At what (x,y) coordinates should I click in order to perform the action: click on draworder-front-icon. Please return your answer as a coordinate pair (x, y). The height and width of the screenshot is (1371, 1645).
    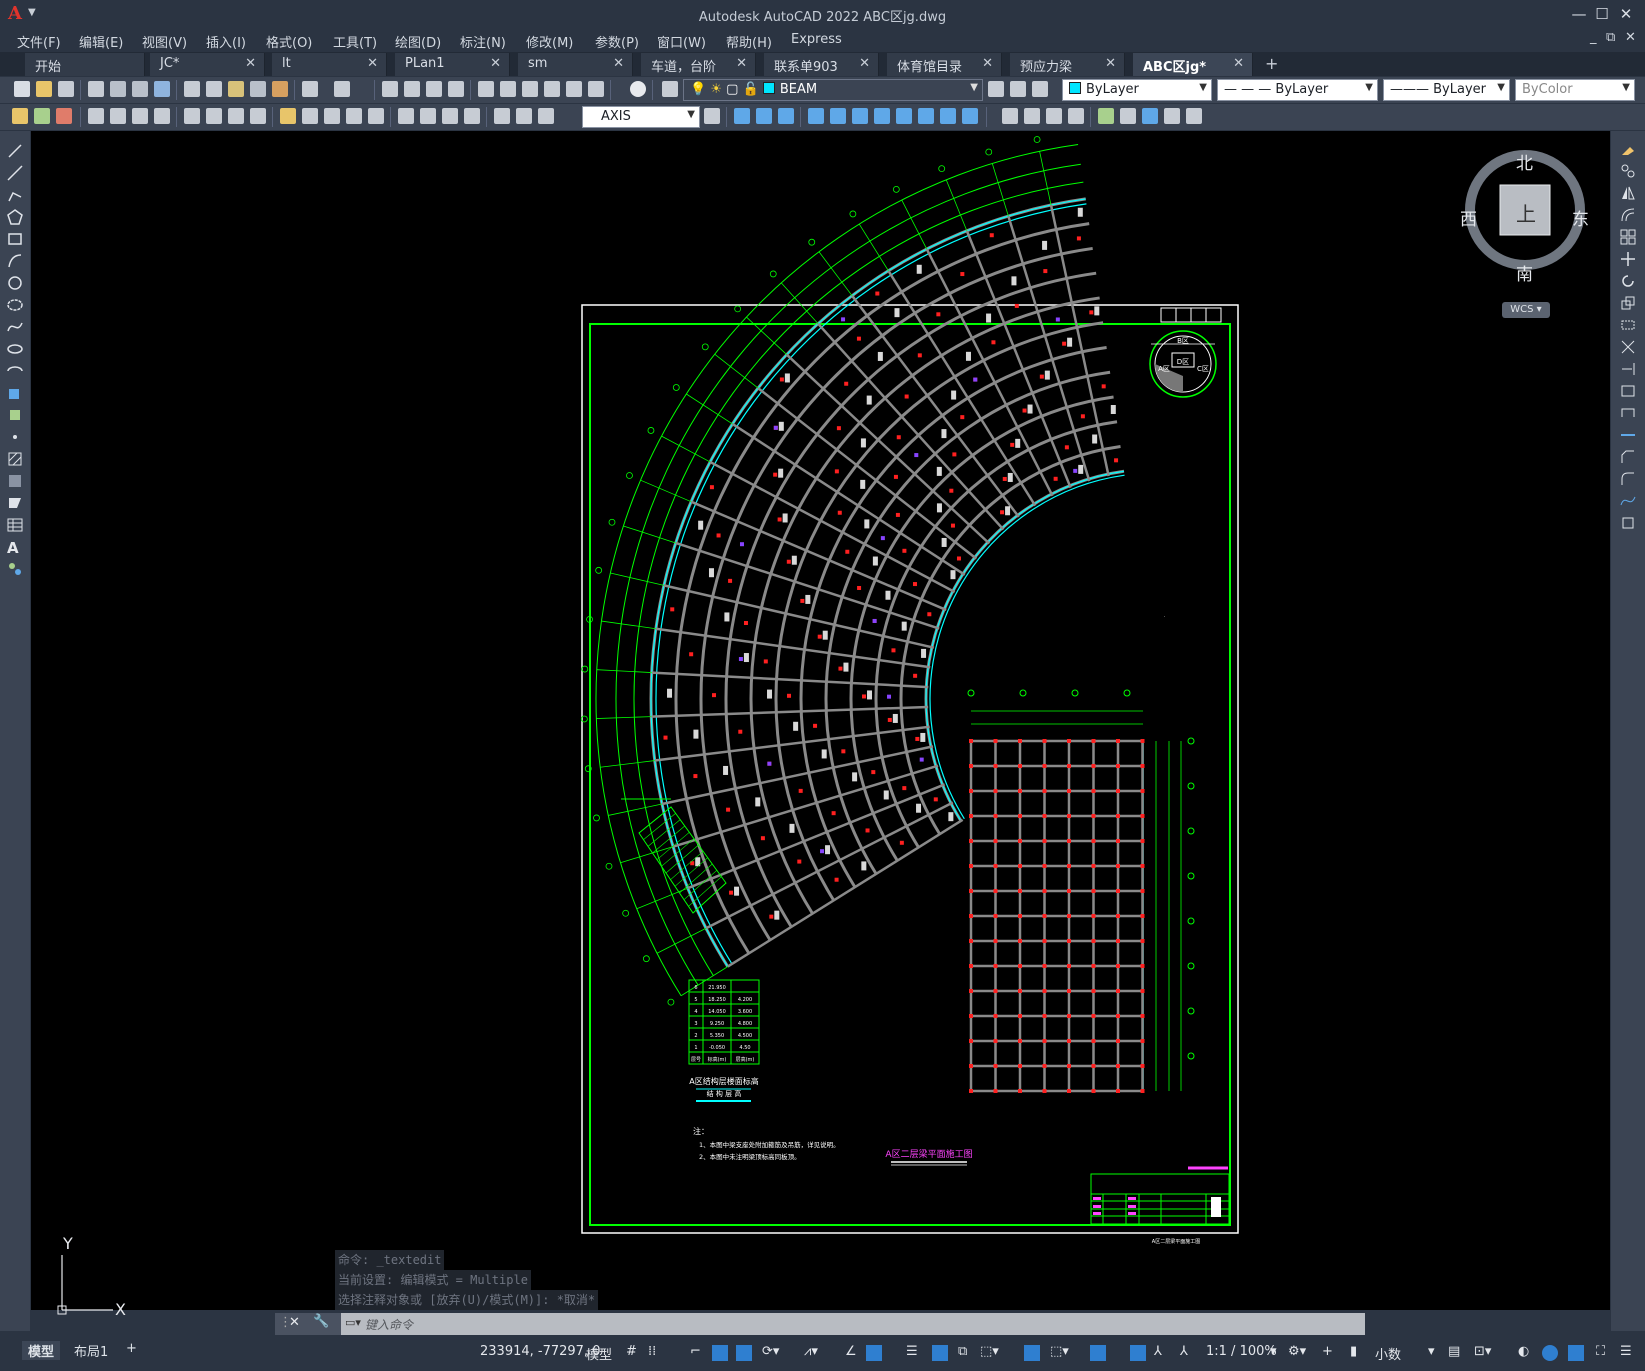
    Looking at the image, I should click on (742, 116).